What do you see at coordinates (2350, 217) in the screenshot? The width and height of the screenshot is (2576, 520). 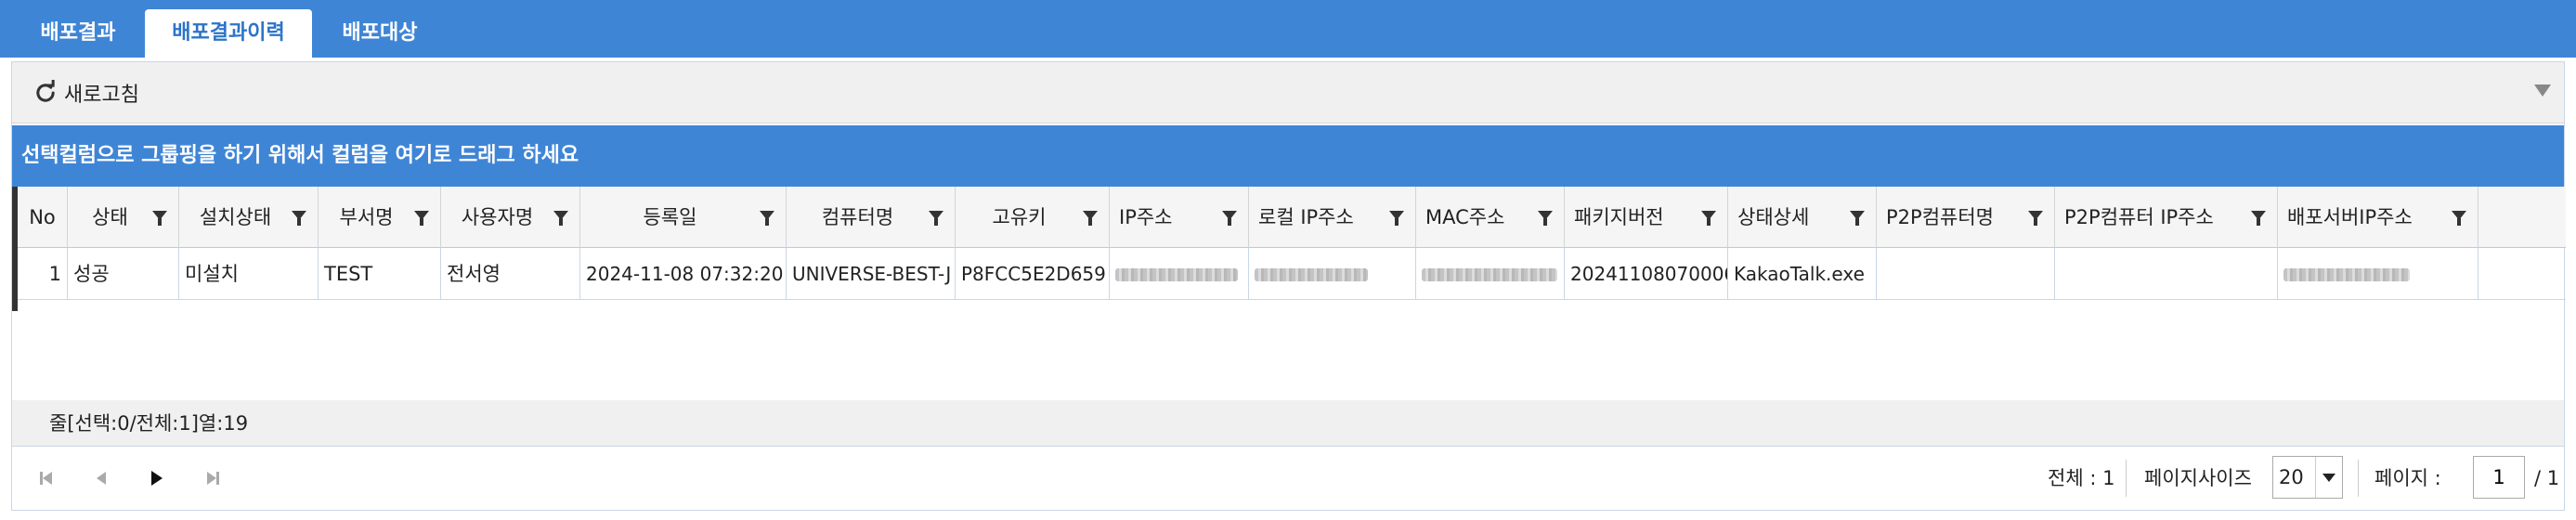 I see `header-label: 배포서버IP주소` at bounding box center [2350, 217].